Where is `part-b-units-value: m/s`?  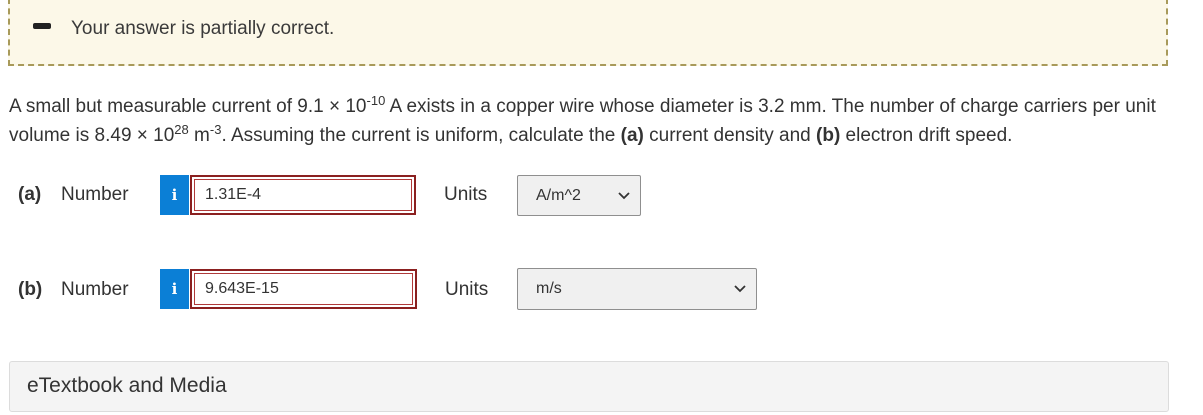
part-b-units-value: m/s is located at coordinates (549, 288).